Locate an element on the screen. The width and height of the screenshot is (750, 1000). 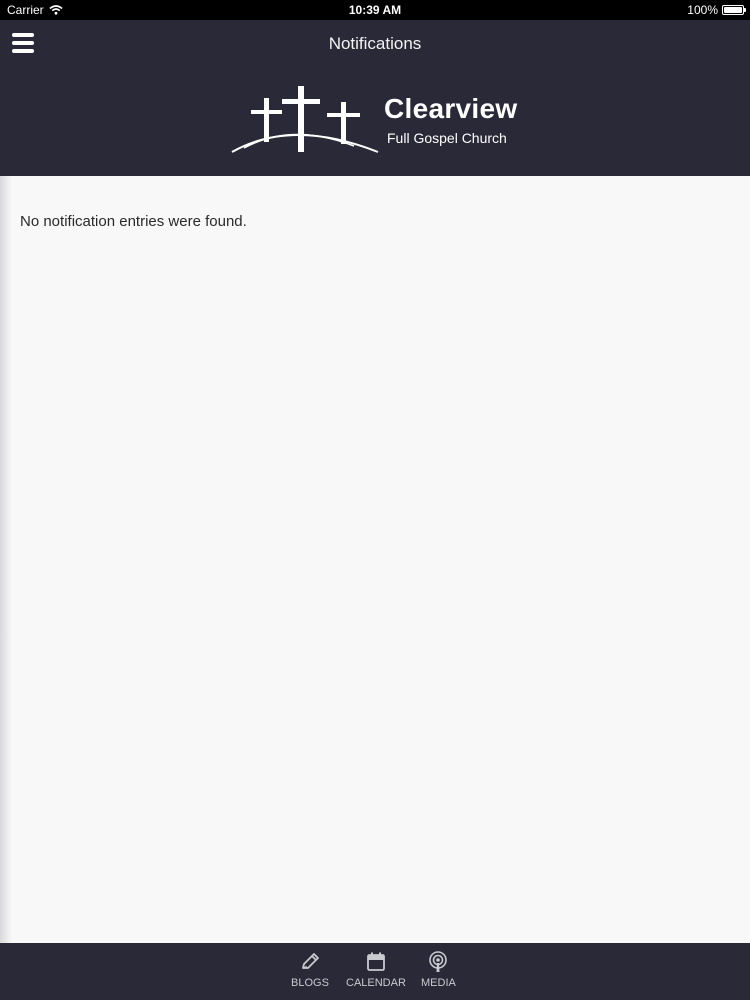
tab-blogs-label: BLOGS is located at coordinates (310, 983).